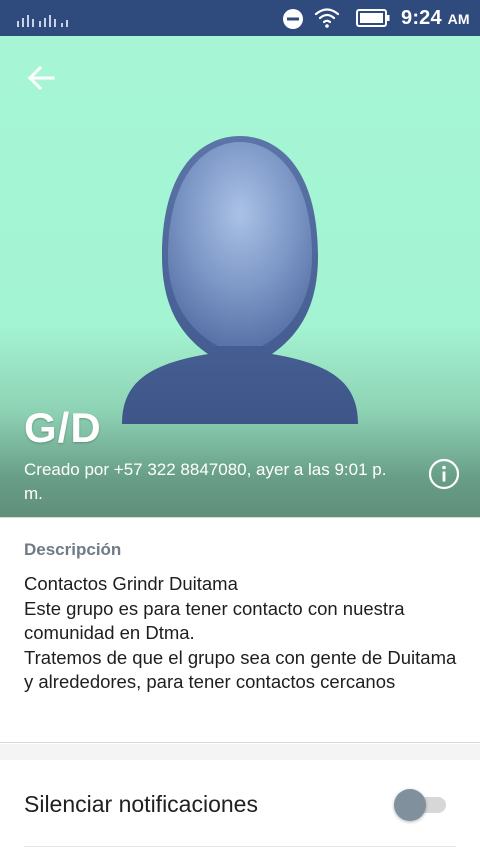 The width and height of the screenshot is (480, 854). Describe the element at coordinates (73, 549) in the screenshot. I see `description-title: Descripción` at that location.